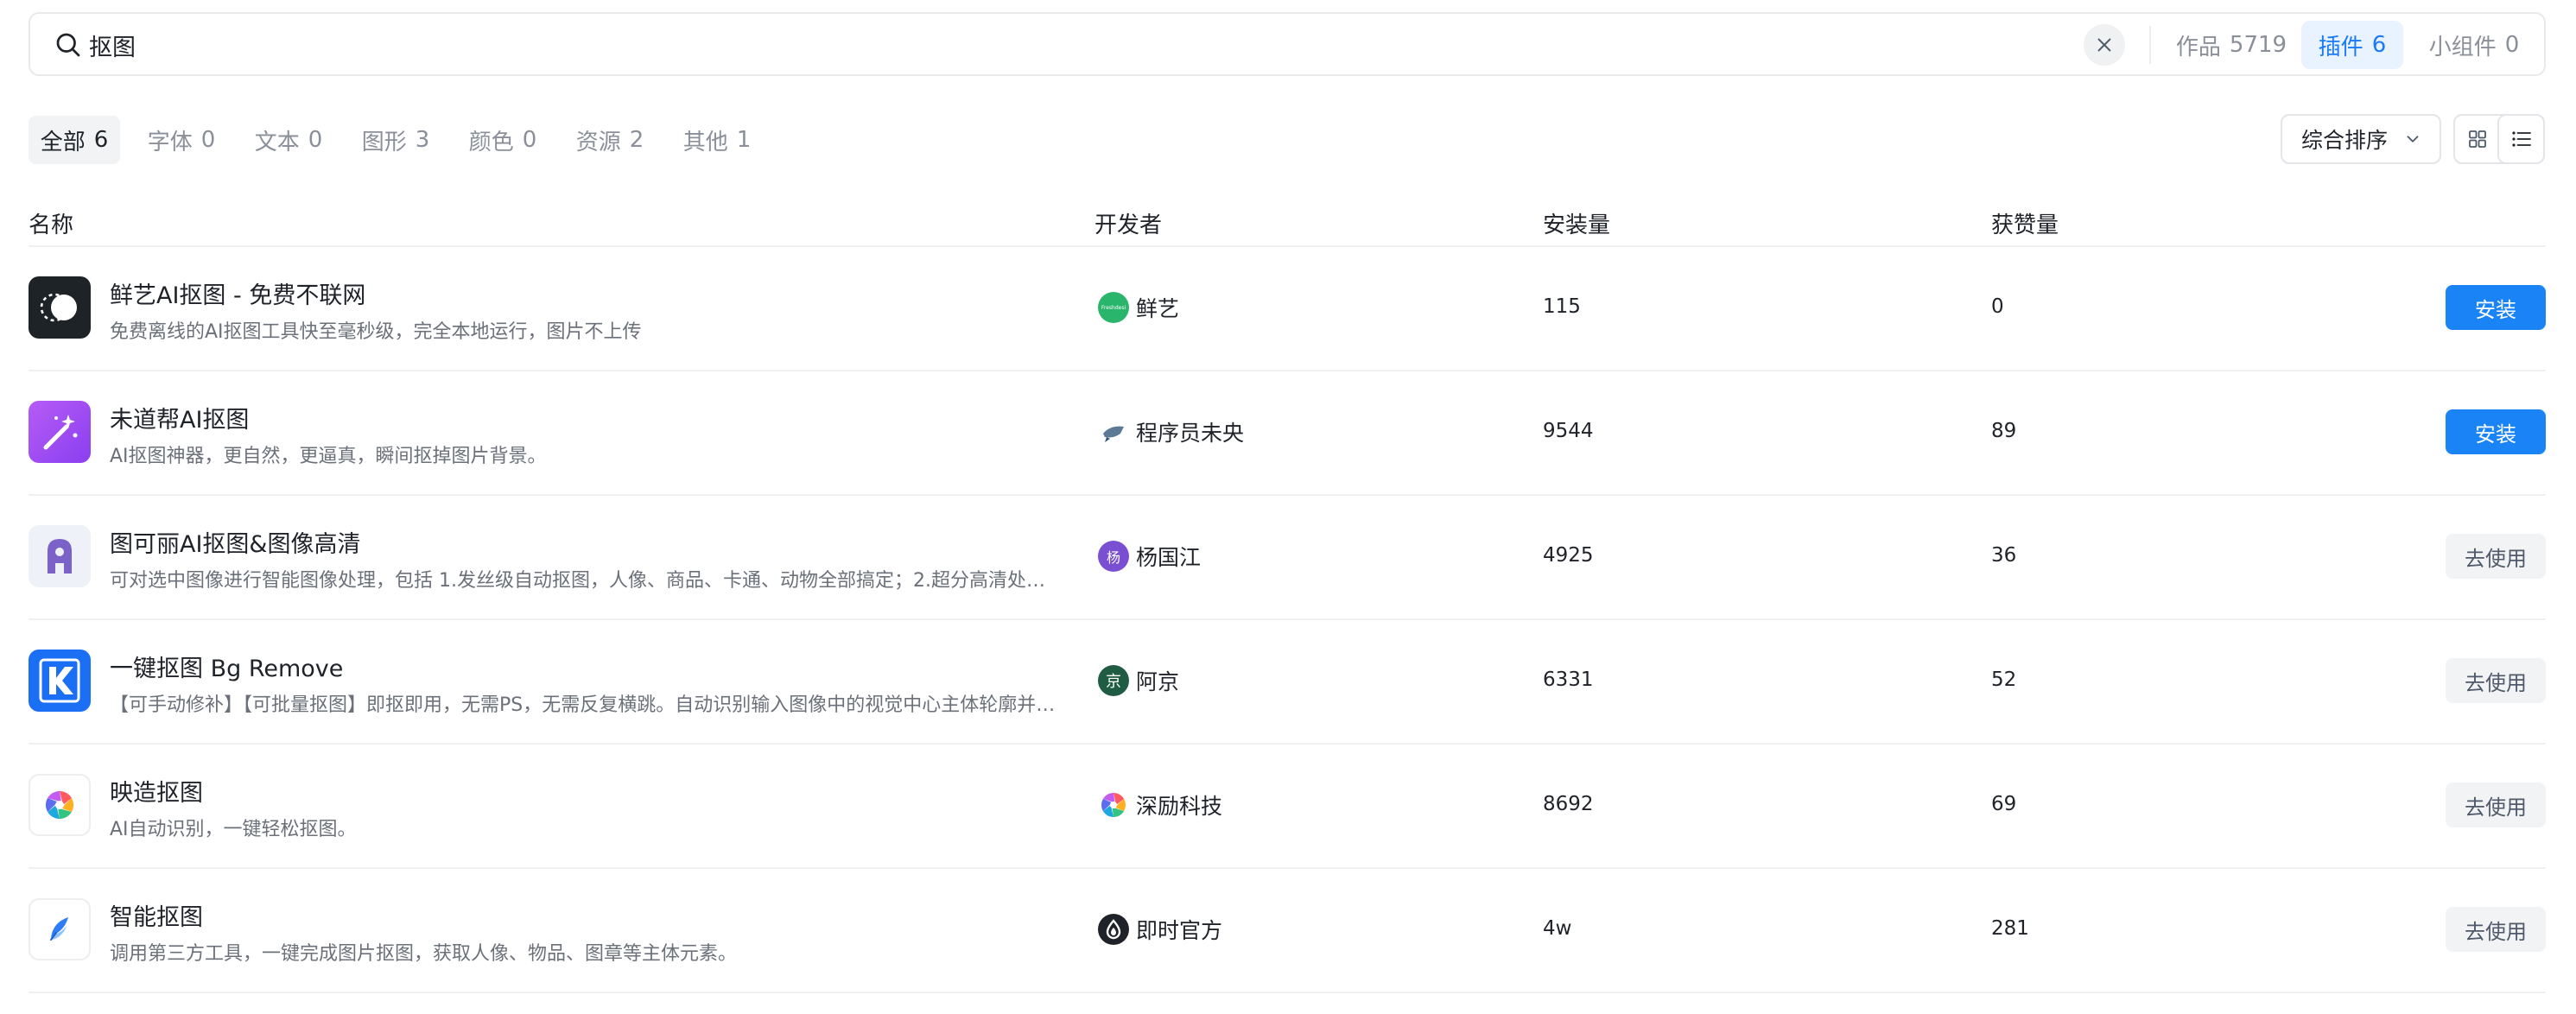 The width and height of the screenshot is (2576, 1014). What do you see at coordinates (2345, 140) in the screenshot?
I see `sort-label: 综合排序` at bounding box center [2345, 140].